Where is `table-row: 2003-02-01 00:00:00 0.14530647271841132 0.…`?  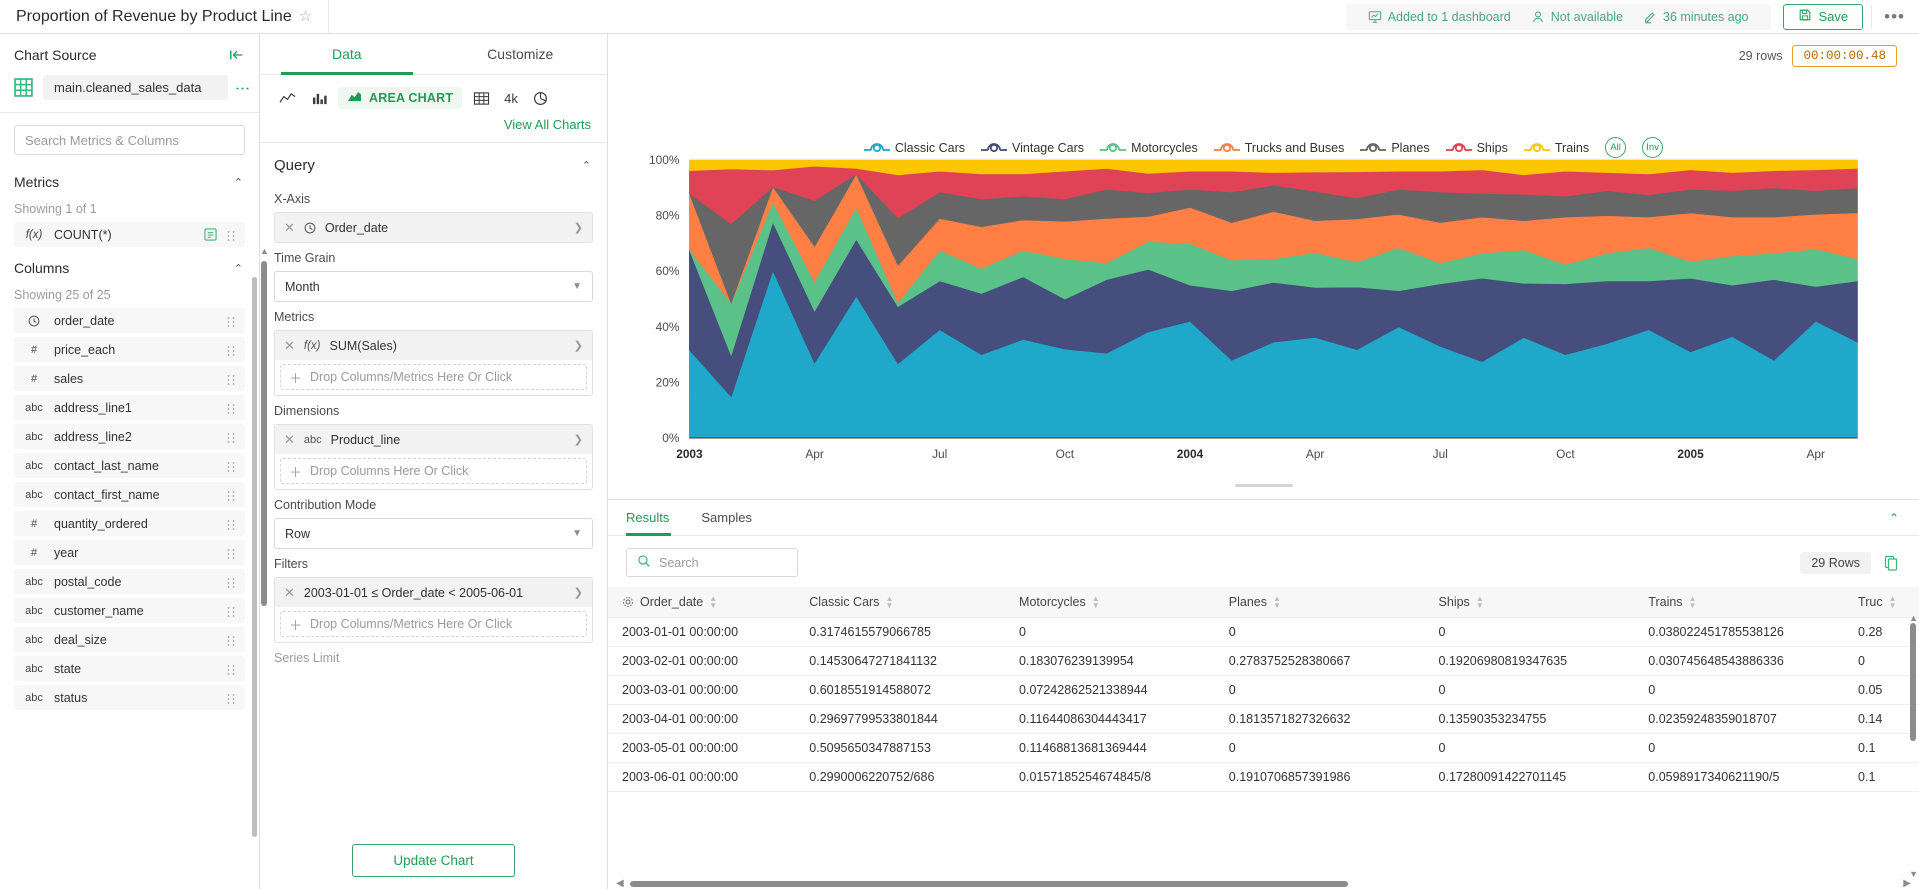
table-row: 2003-02-01 00:00:00 0.14530647271841132 0.… is located at coordinates (1263, 661).